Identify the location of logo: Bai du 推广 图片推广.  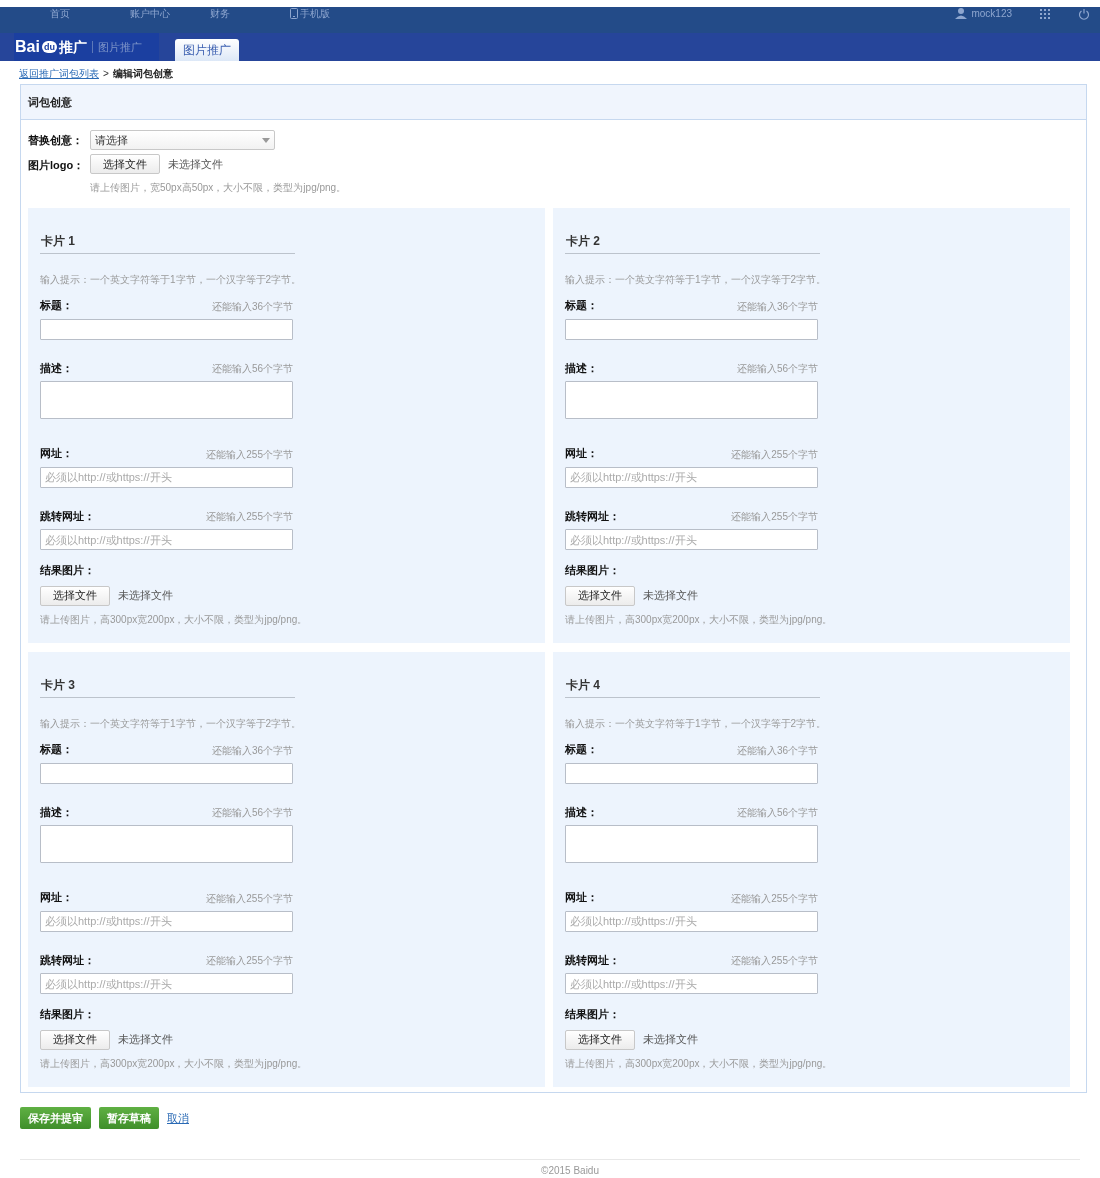
(86, 47).